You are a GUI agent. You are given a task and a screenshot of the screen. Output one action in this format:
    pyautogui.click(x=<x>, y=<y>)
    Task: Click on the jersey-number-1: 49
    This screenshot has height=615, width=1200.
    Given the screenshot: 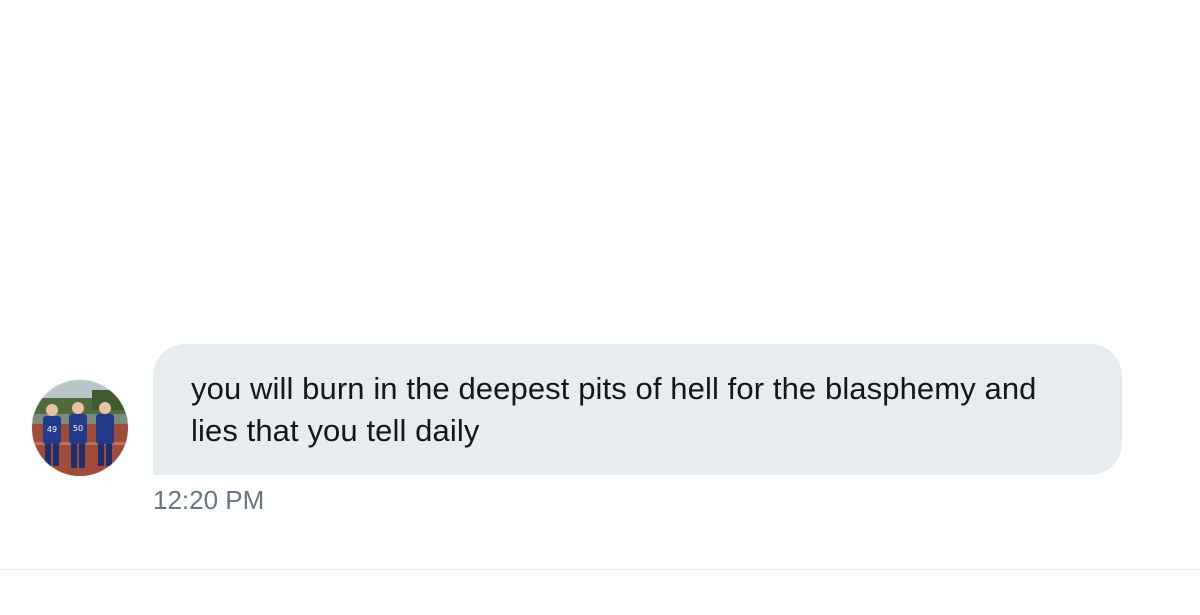 What is the action you would take?
    pyautogui.click(x=52, y=429)
    